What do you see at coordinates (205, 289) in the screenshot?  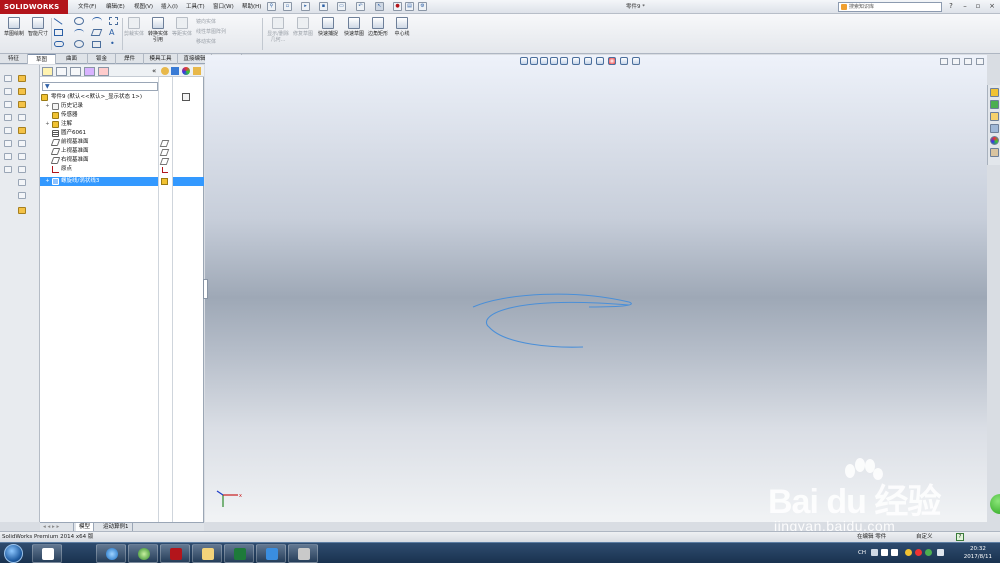 I see `panel-splitter-handle` at bounding box center [205, 289].